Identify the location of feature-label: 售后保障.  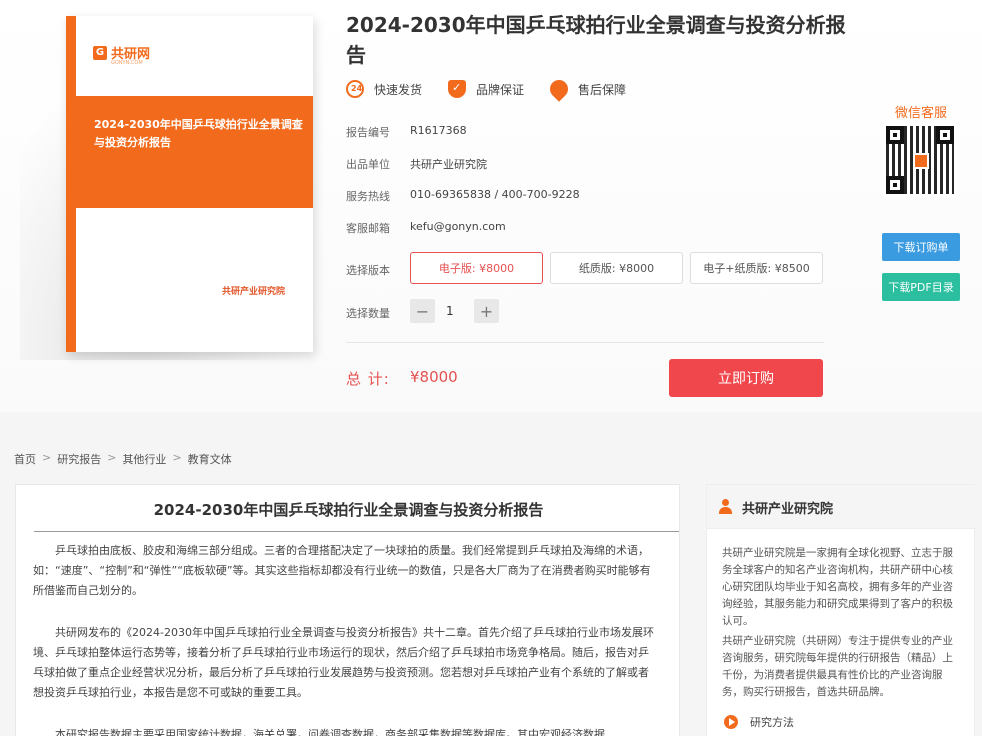
(602, 89).